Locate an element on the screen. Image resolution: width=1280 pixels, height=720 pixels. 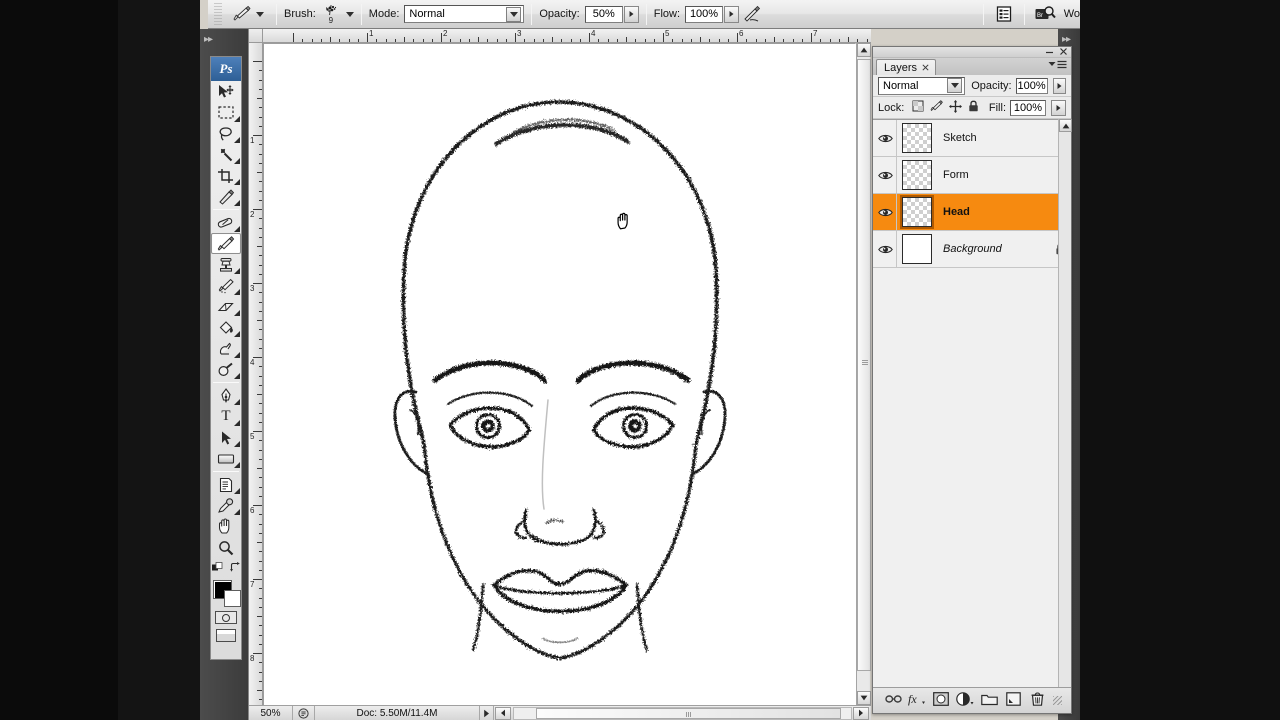
background-color-swatch is located at coordinates (232, 598).